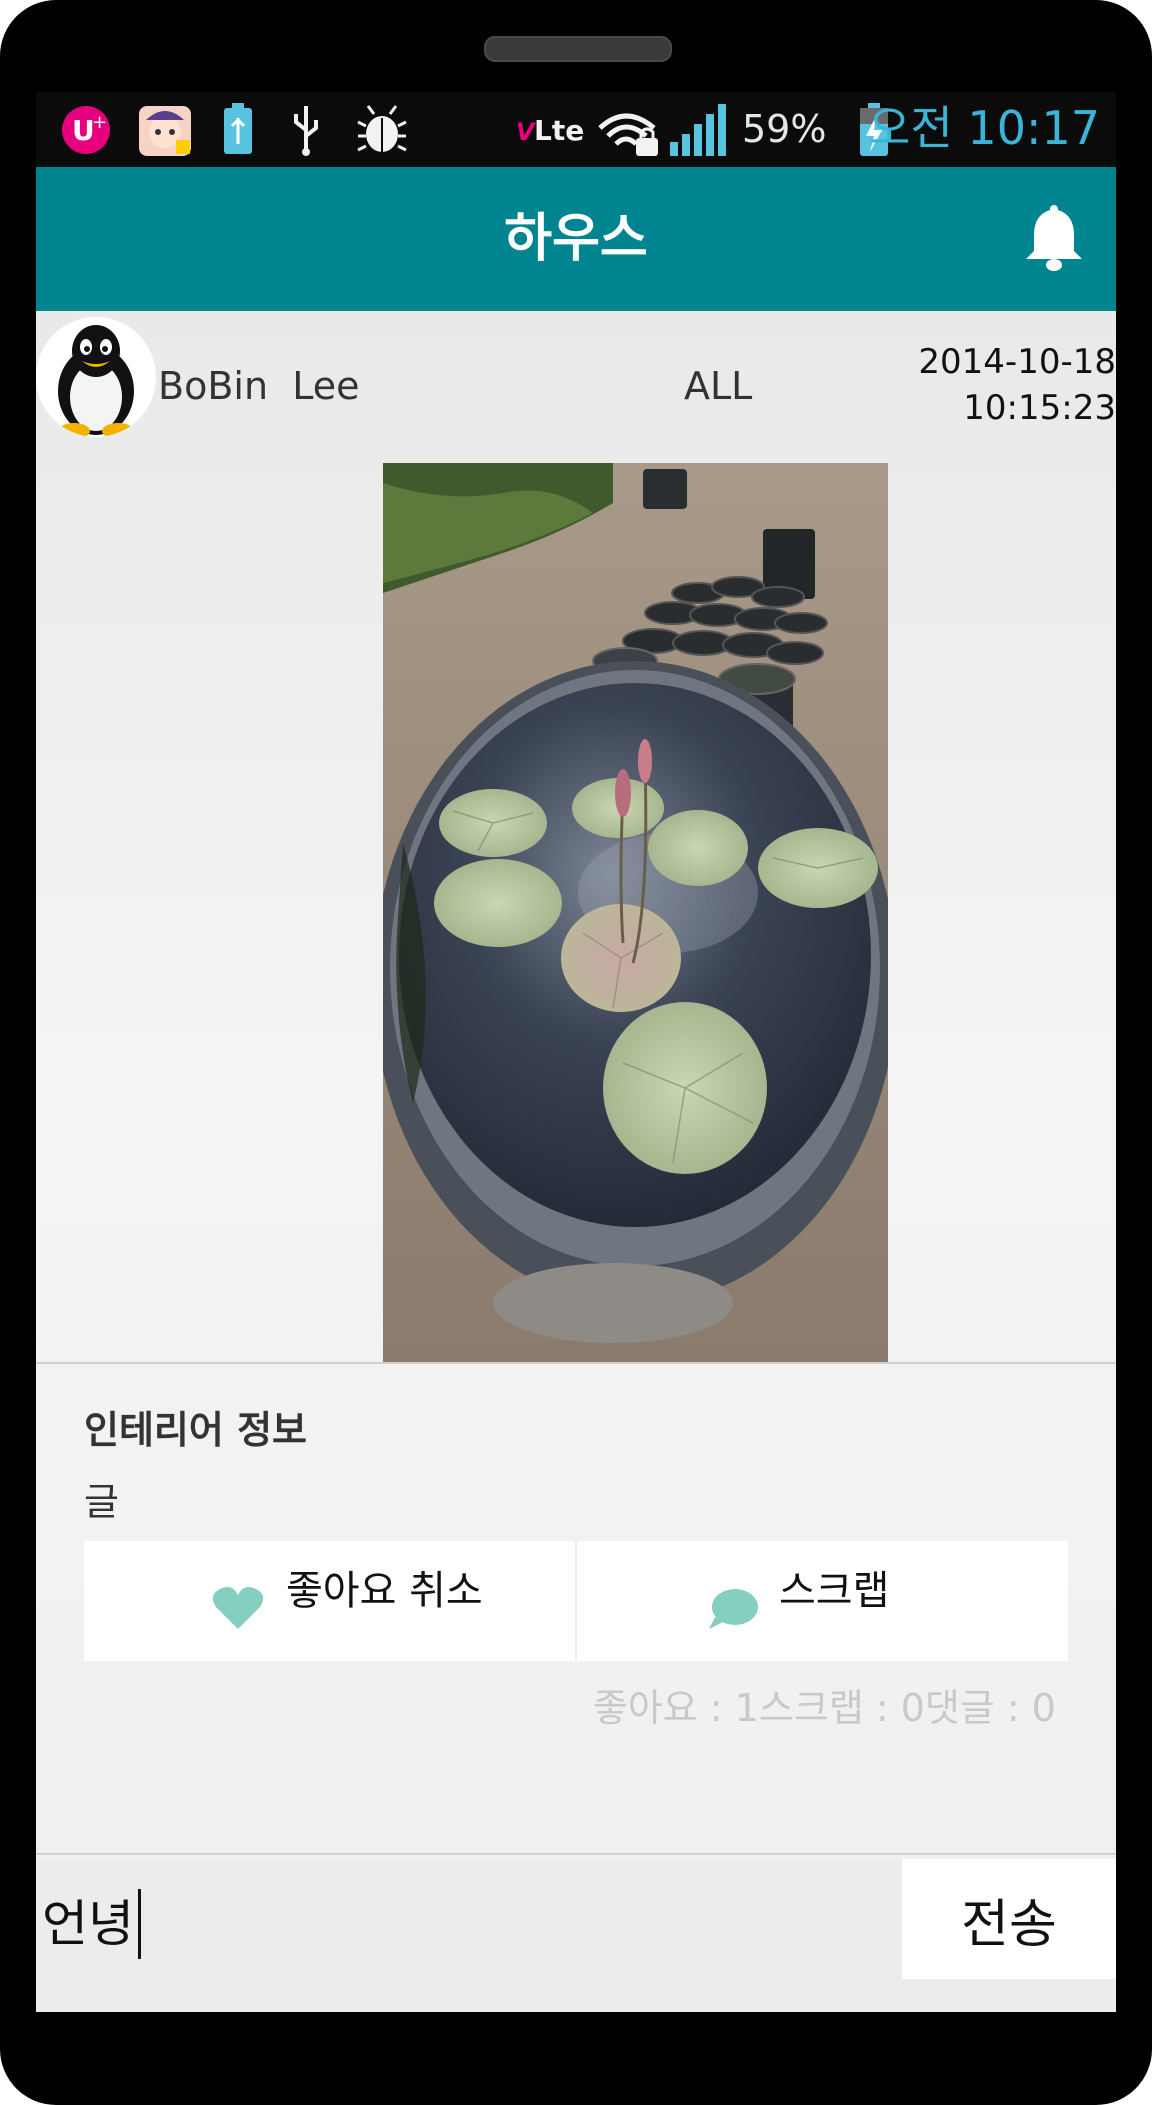 This screenshot has width=1152, height=2105. I want to click on uplus-icon: U +, so click(86, 130).